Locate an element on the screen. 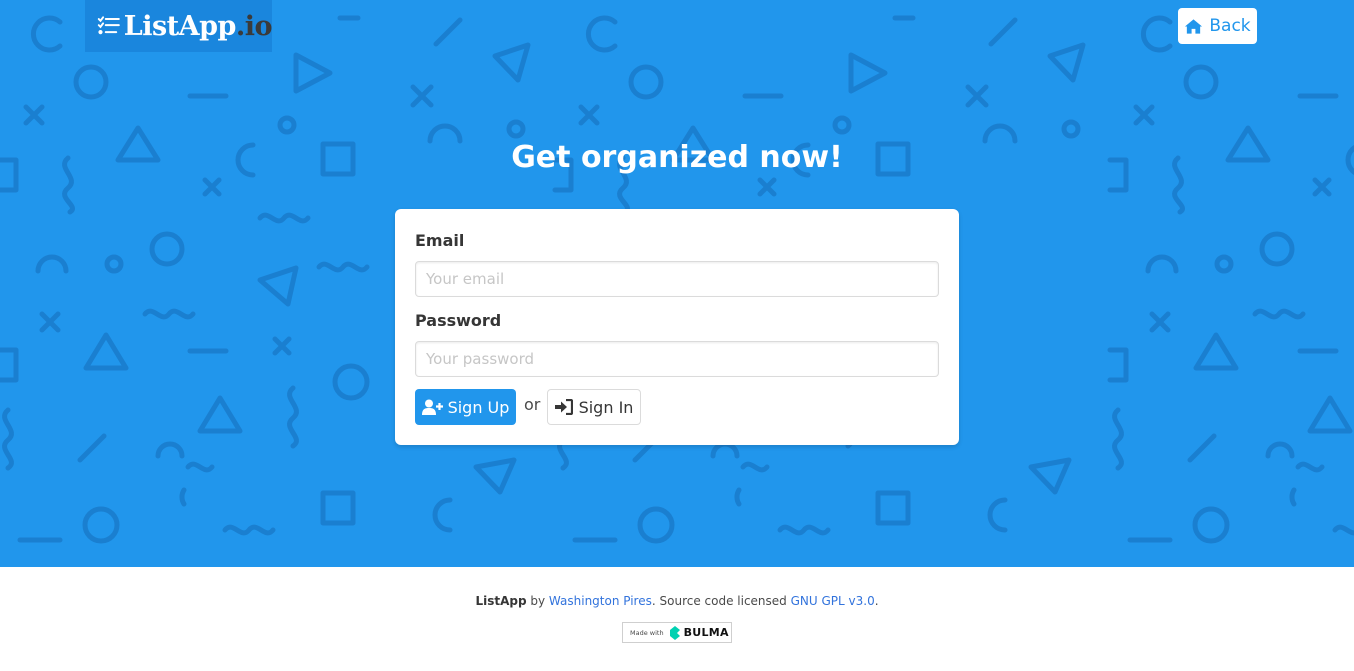 This screenshot has width=1354, height=671. badge-bulma-name: BULMA is located at coordinates (706, 632).